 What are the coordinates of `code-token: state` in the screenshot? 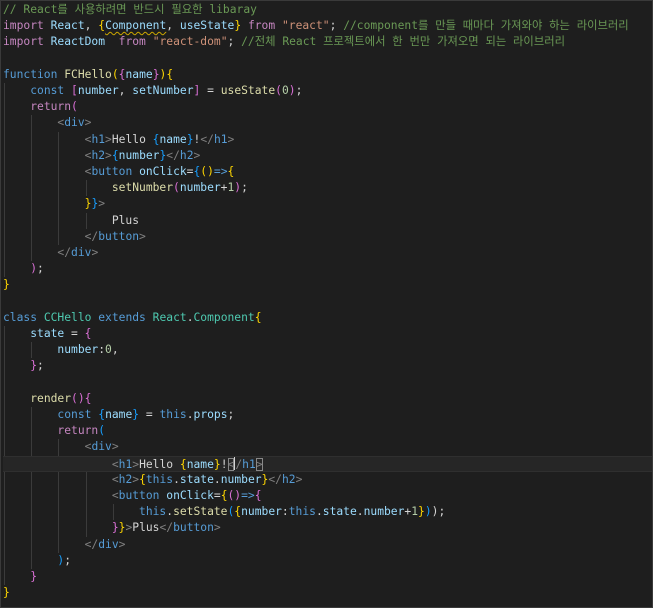 It's located at (47, 333).